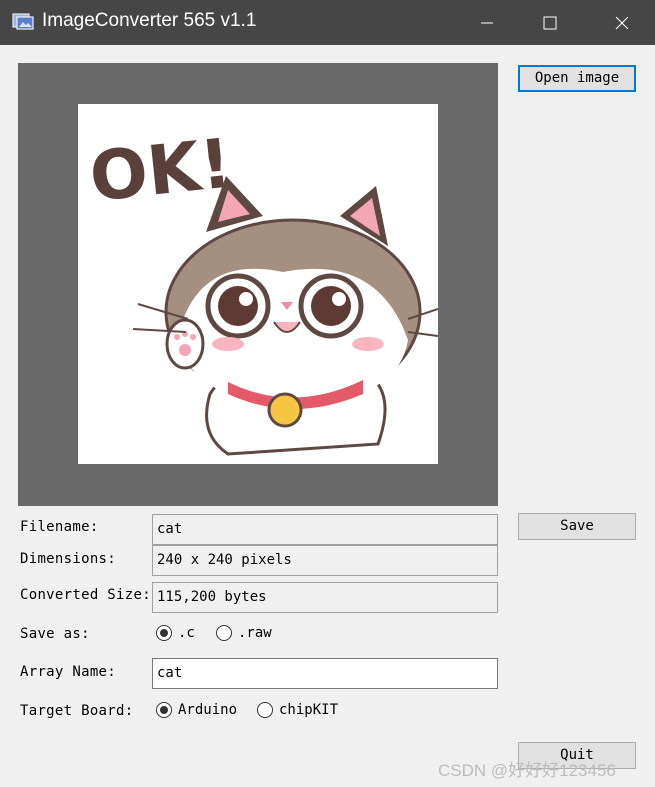 The height and width of the screenshot is (787, 655). I want to click on maximize-icon, so click(550, 22).